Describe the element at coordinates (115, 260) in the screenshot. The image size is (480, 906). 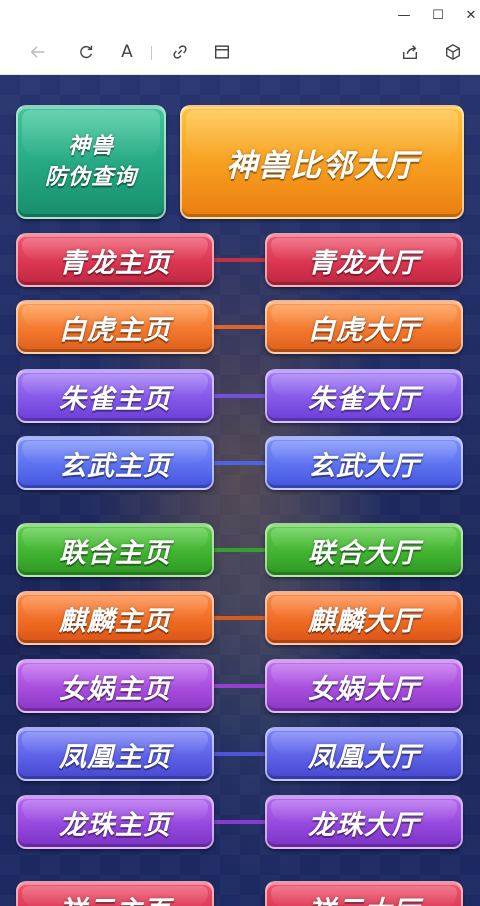
I see `home-button-qinglong: 青龙主页` at that location.